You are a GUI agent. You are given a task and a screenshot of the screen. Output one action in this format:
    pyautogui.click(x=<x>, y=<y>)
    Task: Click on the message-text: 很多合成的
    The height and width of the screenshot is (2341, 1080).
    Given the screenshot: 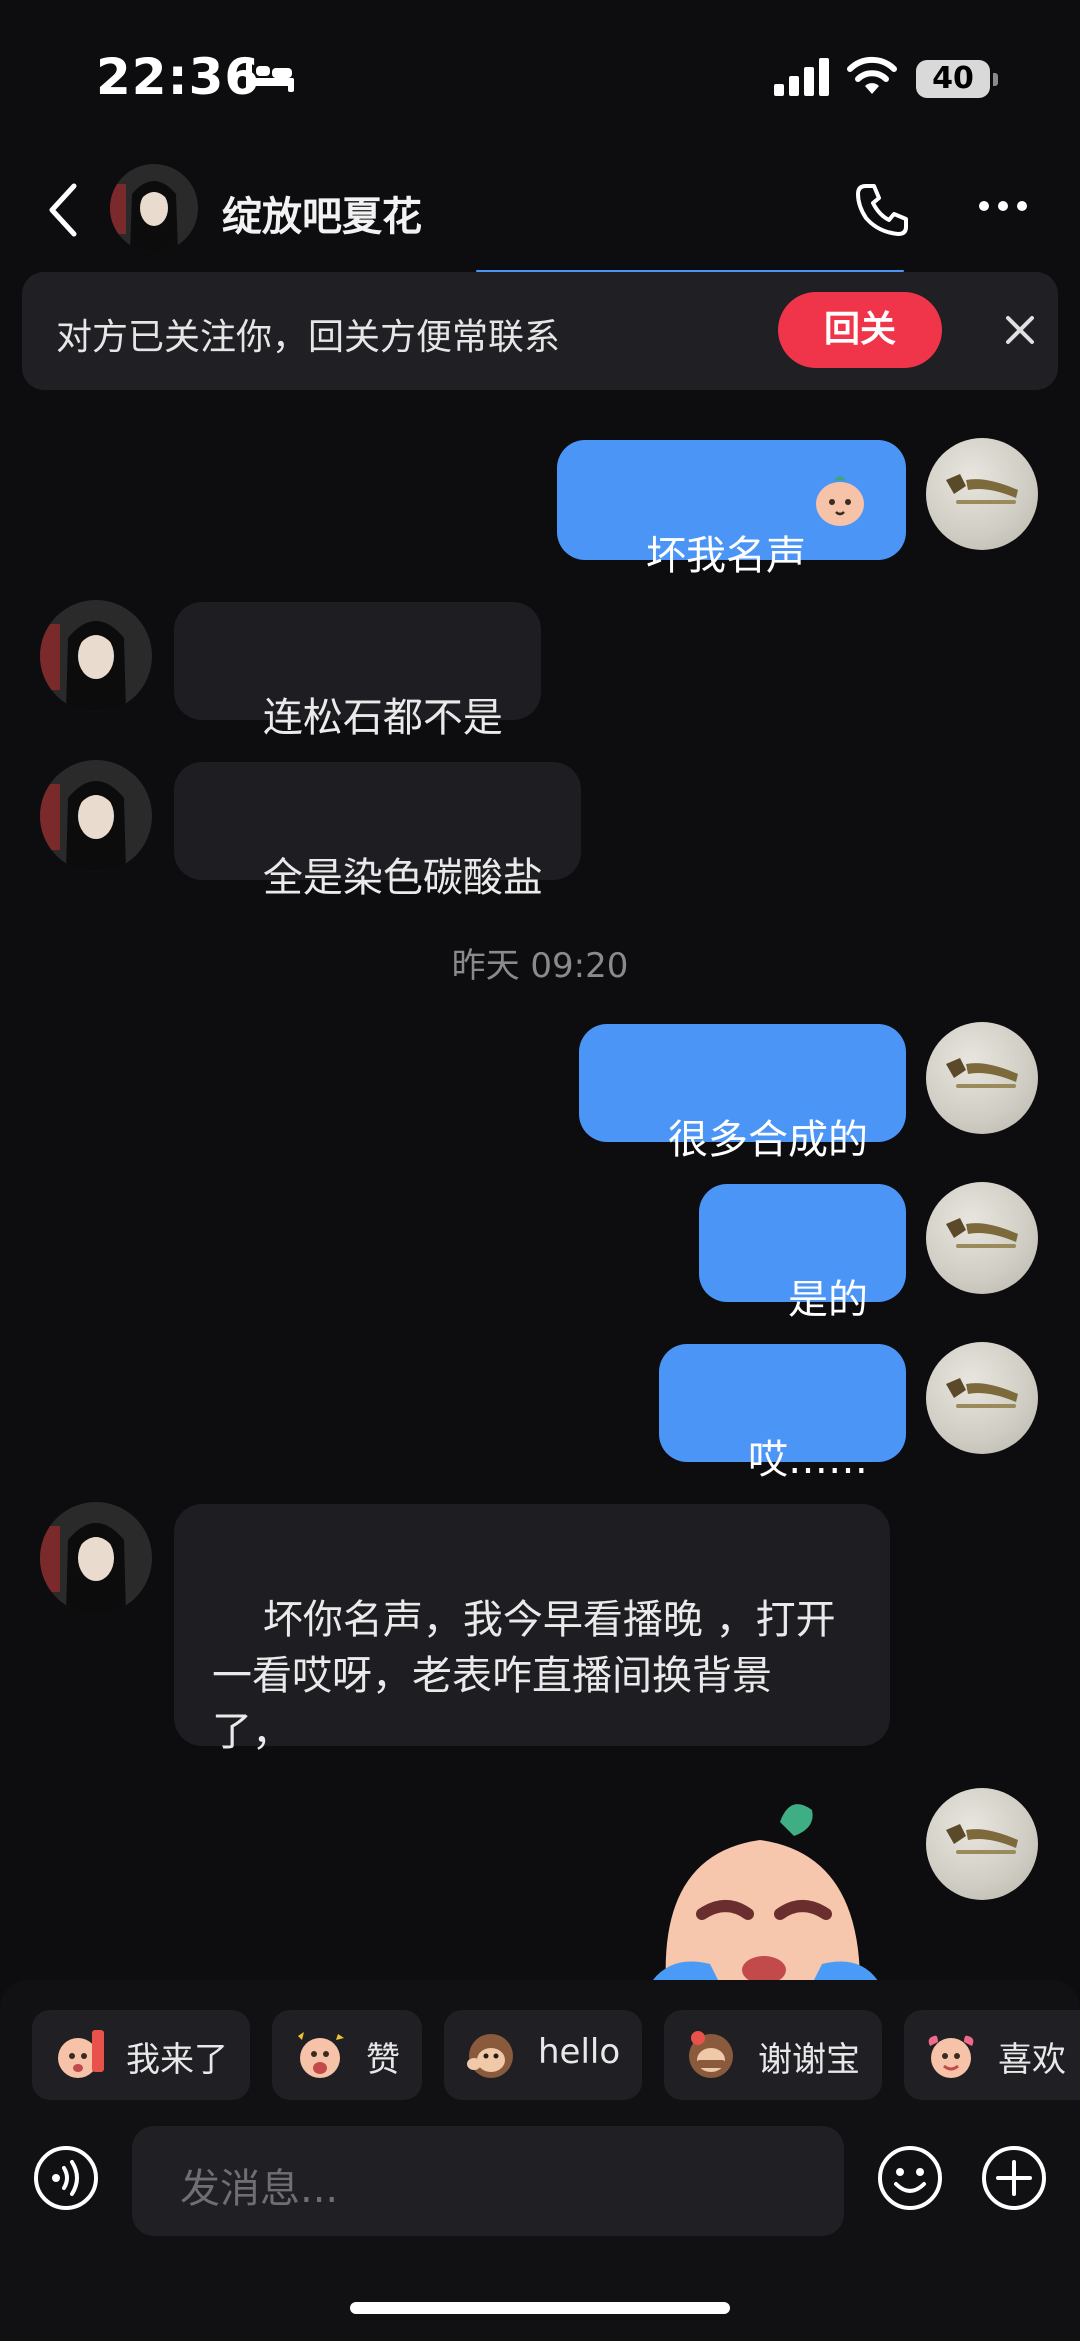 What is the action you would take?
    pyautogui.click(x=768, y=1140)
    